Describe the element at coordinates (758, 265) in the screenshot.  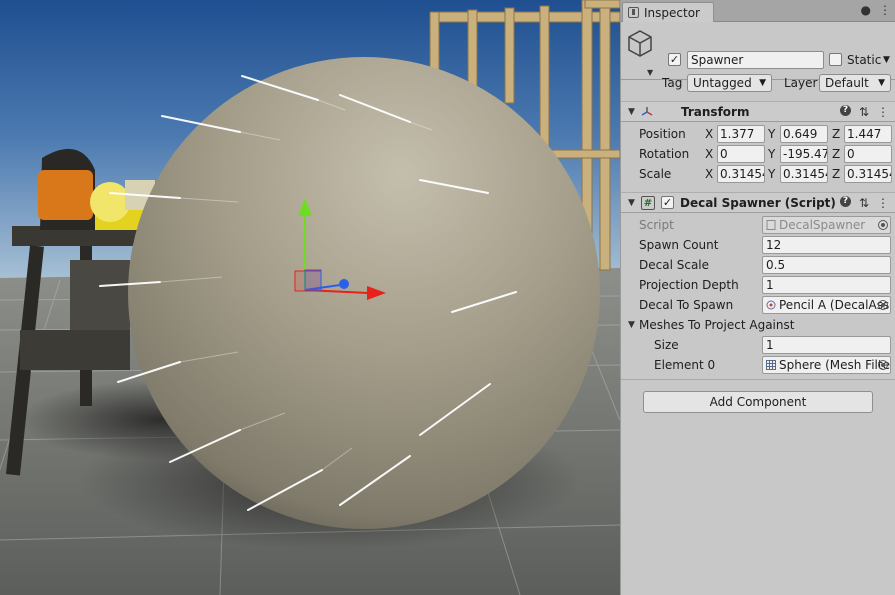
I see `decal-scale-row: Decal Scale 0.5` at that location.